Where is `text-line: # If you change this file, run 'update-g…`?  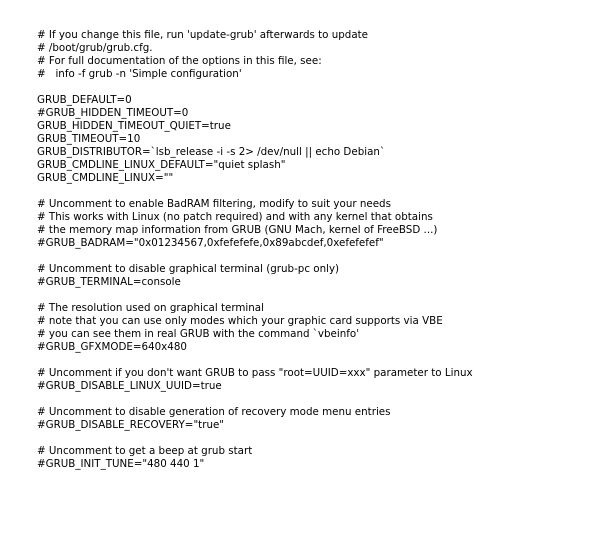
text-line: # If you change this file, run 'update-g… is located at coordinates (203, 35).